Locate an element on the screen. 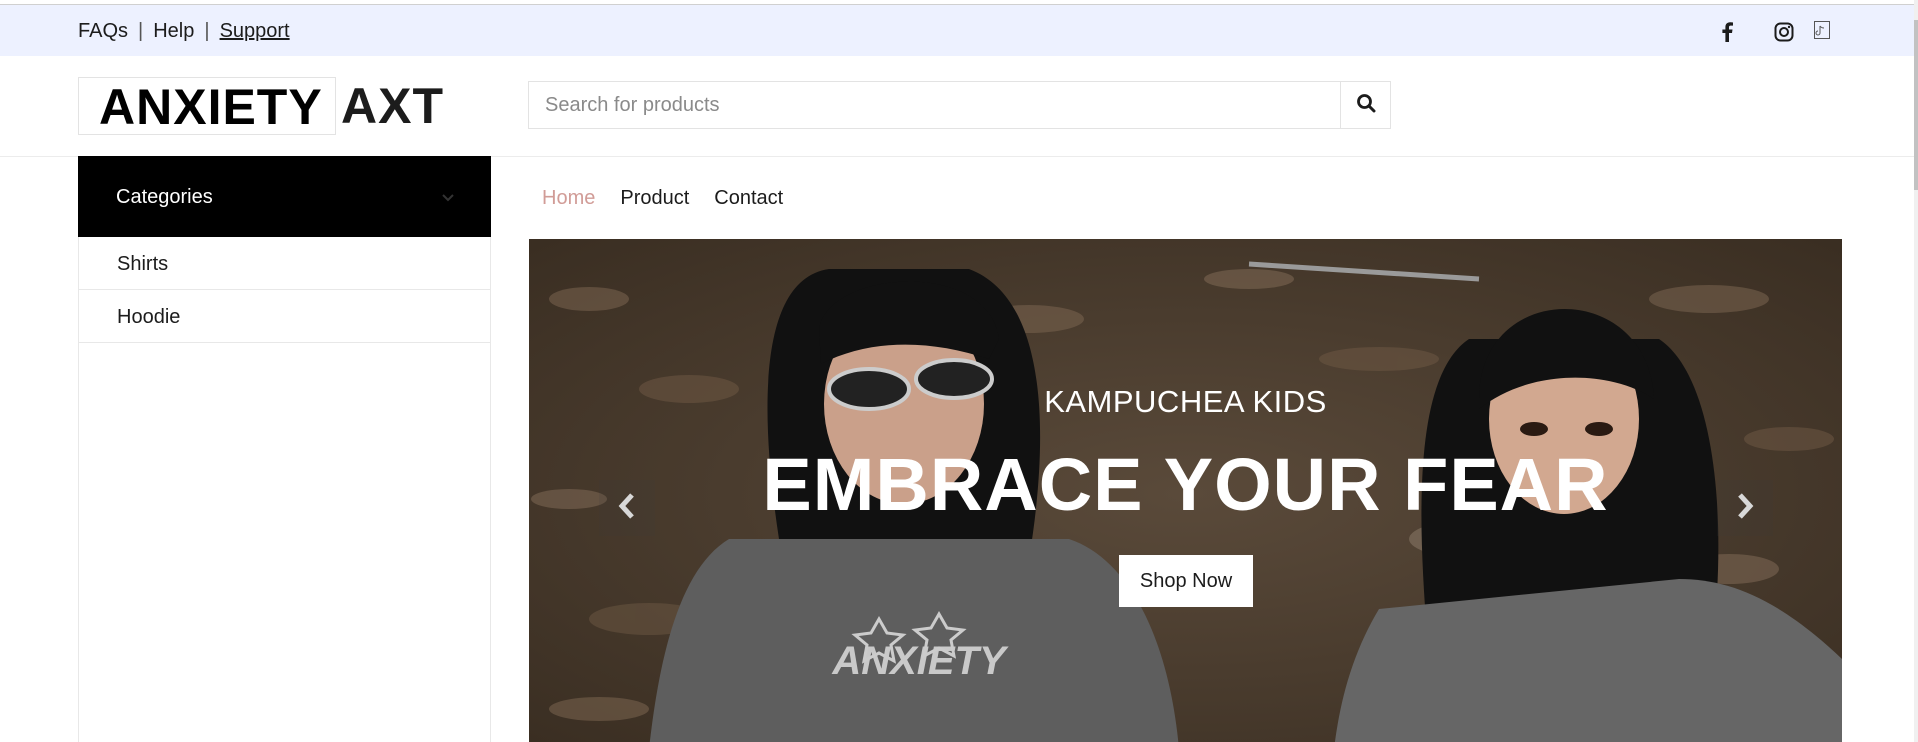 The height and width of the screenshot is (742, 1918). shop-now-button: Shop Now is located at coordinates (1186, 581).